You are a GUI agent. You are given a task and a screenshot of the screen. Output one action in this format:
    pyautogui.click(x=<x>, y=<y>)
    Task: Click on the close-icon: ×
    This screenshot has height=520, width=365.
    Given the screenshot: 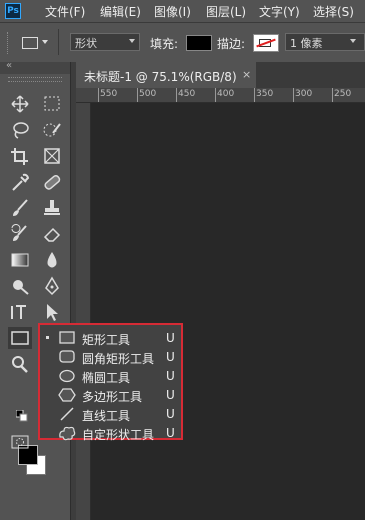 What is the action you would take?
    pyautogui.click(x=246, y=74)
    